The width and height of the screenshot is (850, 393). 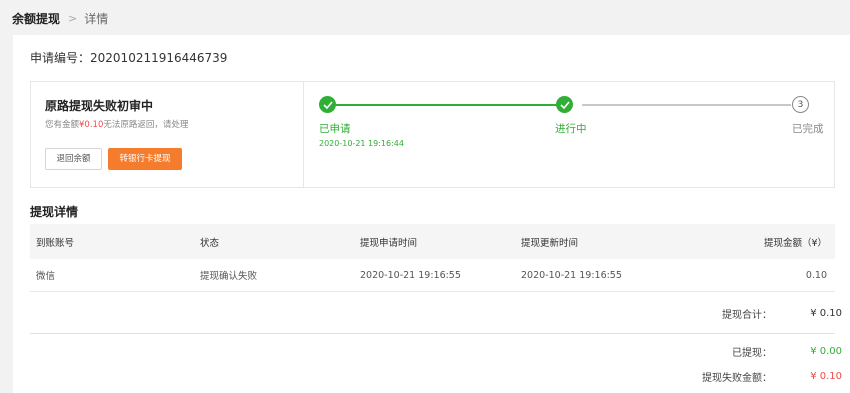 What do you see at coordinates (737, 378) in the screenshot?
I see `summary-failed-label: 提现失败金额：` at bounding box center [737, 378].